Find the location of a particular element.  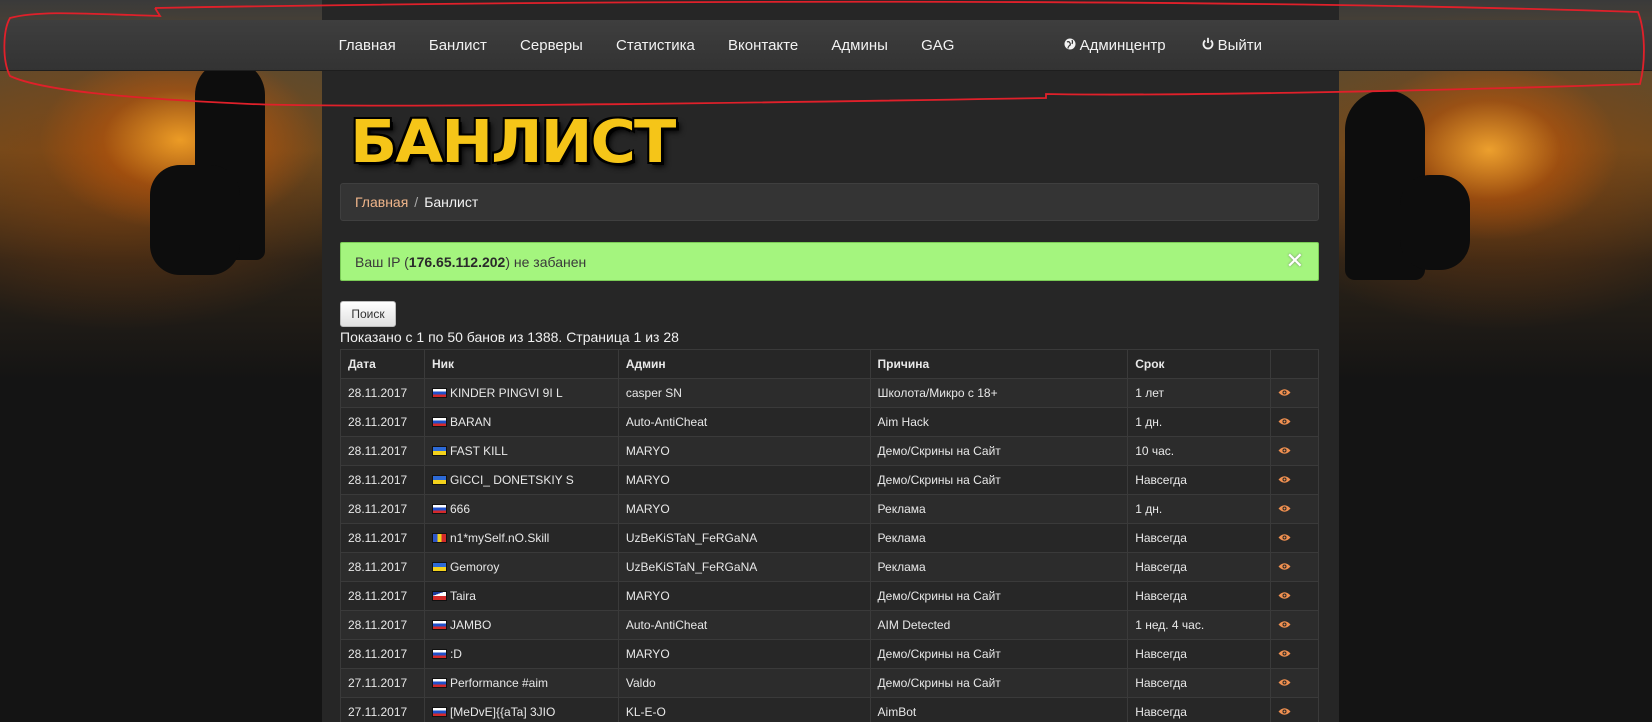

alert-ip: 176.65.112.202 is located at coordinates (457, 261).